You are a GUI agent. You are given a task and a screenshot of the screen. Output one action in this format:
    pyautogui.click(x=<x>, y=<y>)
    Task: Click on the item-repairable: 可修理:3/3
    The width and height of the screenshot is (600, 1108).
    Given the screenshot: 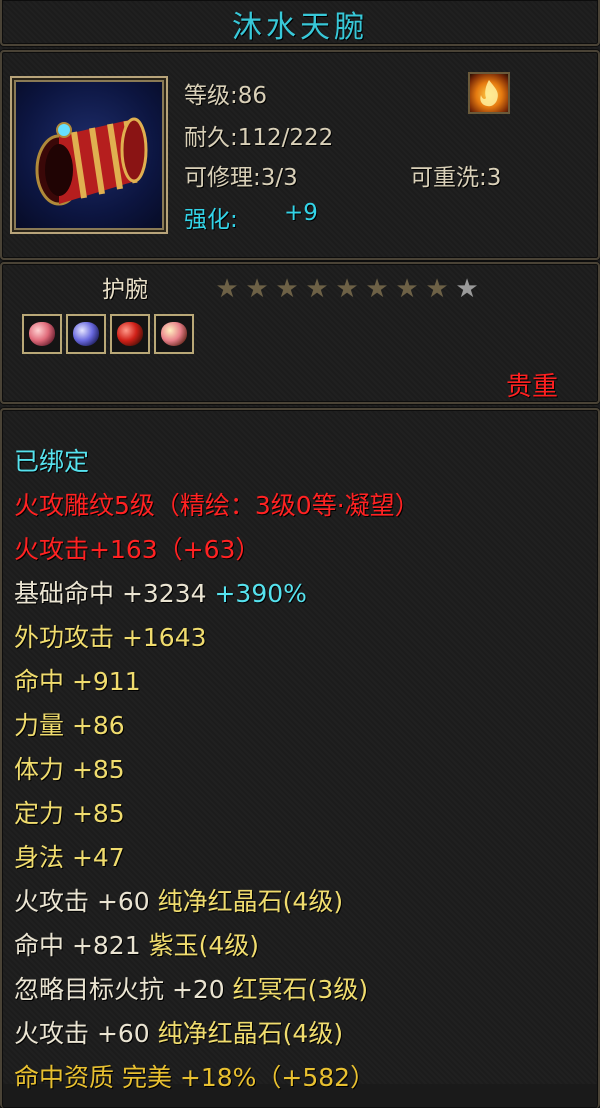 What is the action you would take?
    pyautogui.click(x=241, y=178)
    